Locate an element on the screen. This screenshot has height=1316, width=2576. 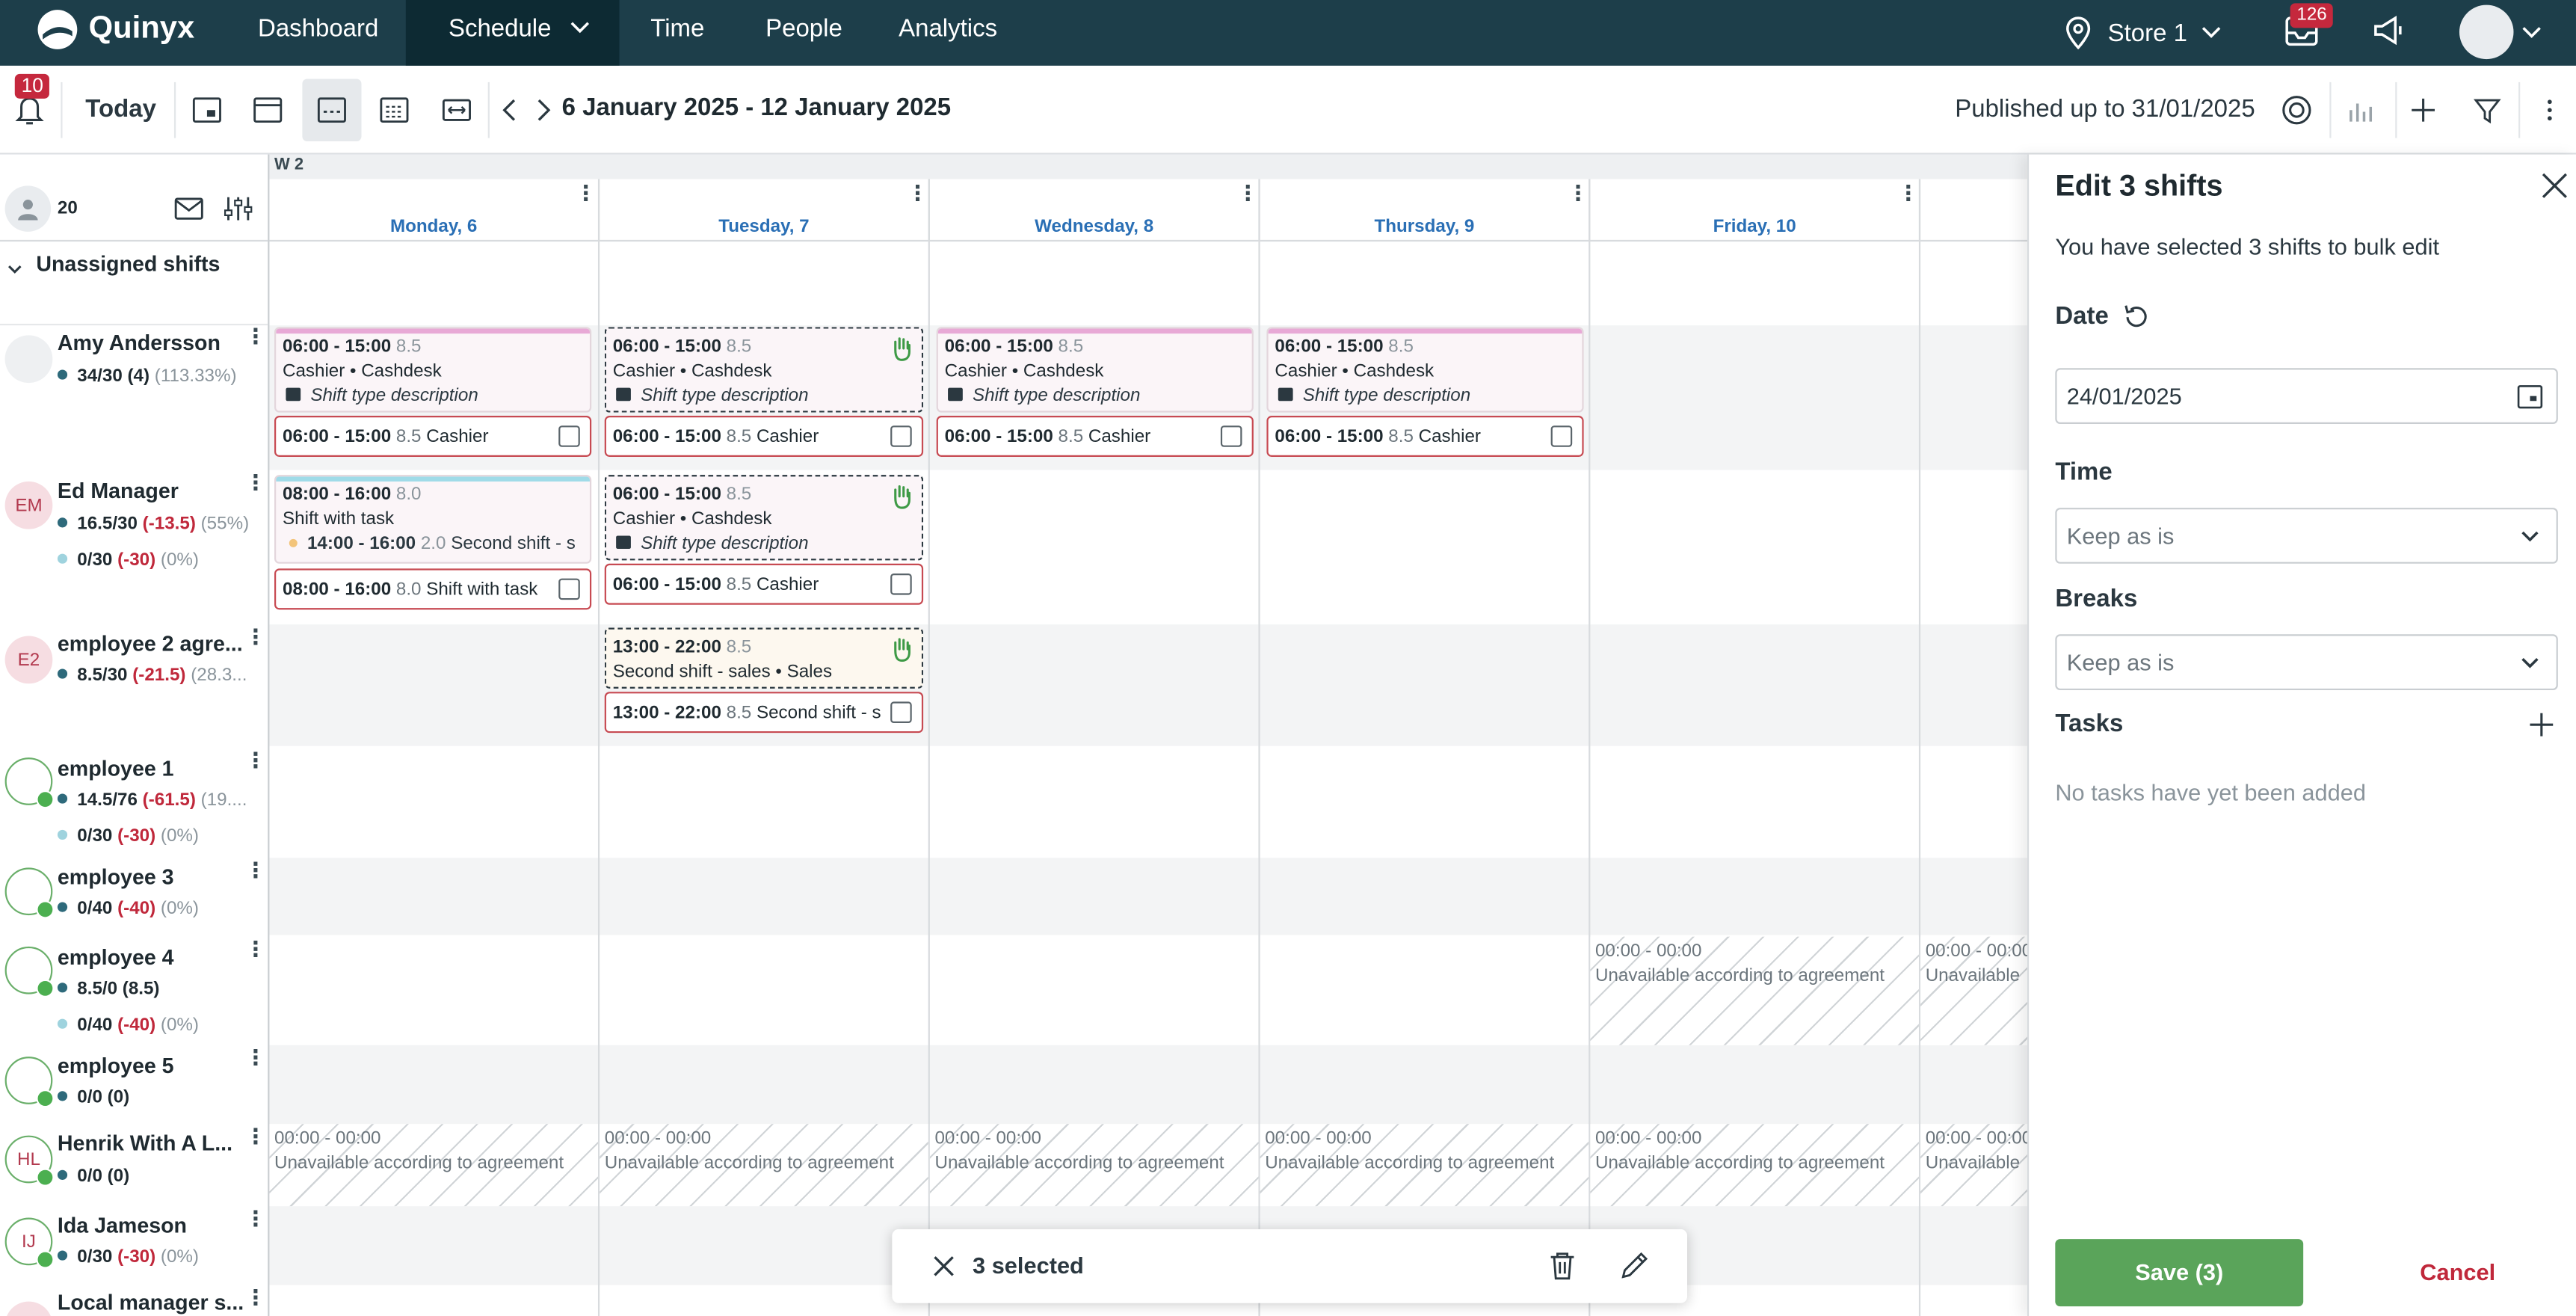
chevron-down-icon is located at coordinates (2531, 33).